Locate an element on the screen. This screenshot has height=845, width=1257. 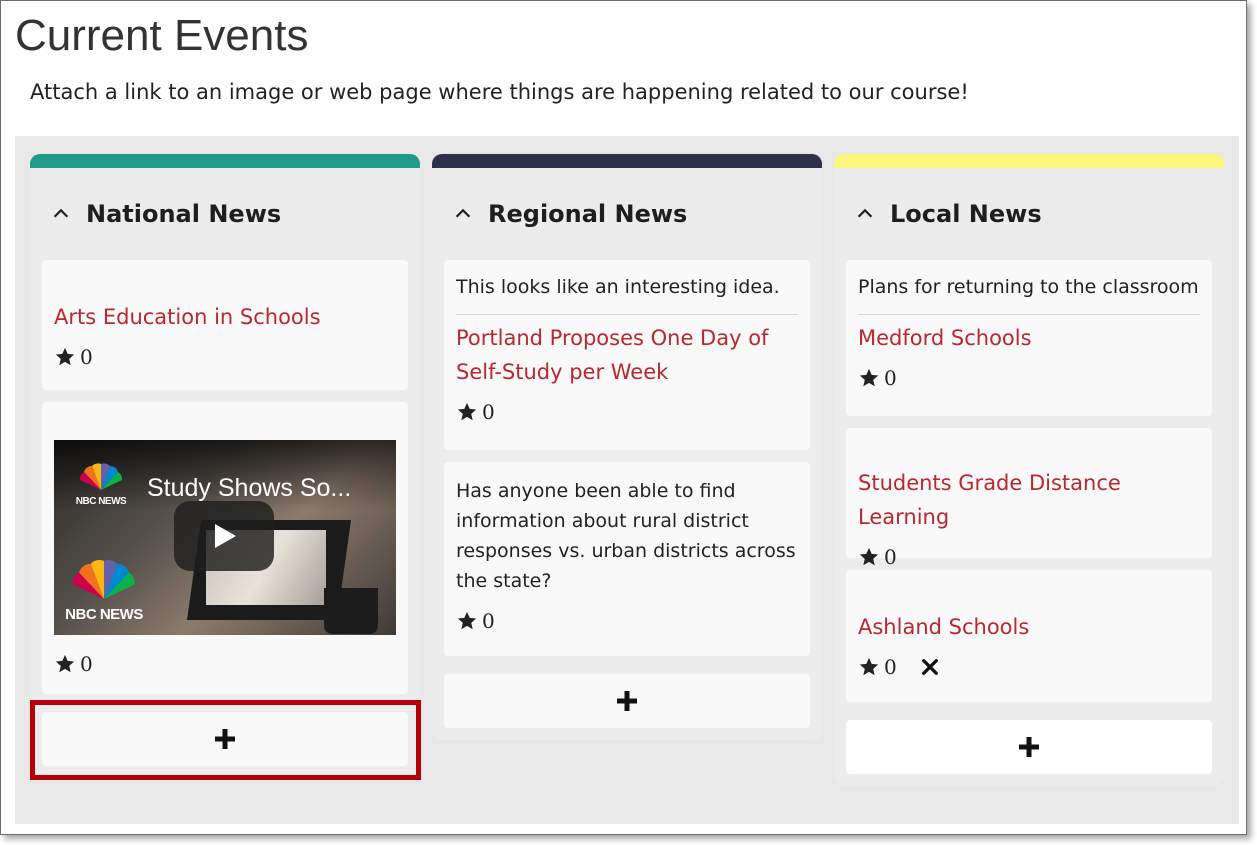
post-link: Medford Schools is located at coordinates (1029, 338).